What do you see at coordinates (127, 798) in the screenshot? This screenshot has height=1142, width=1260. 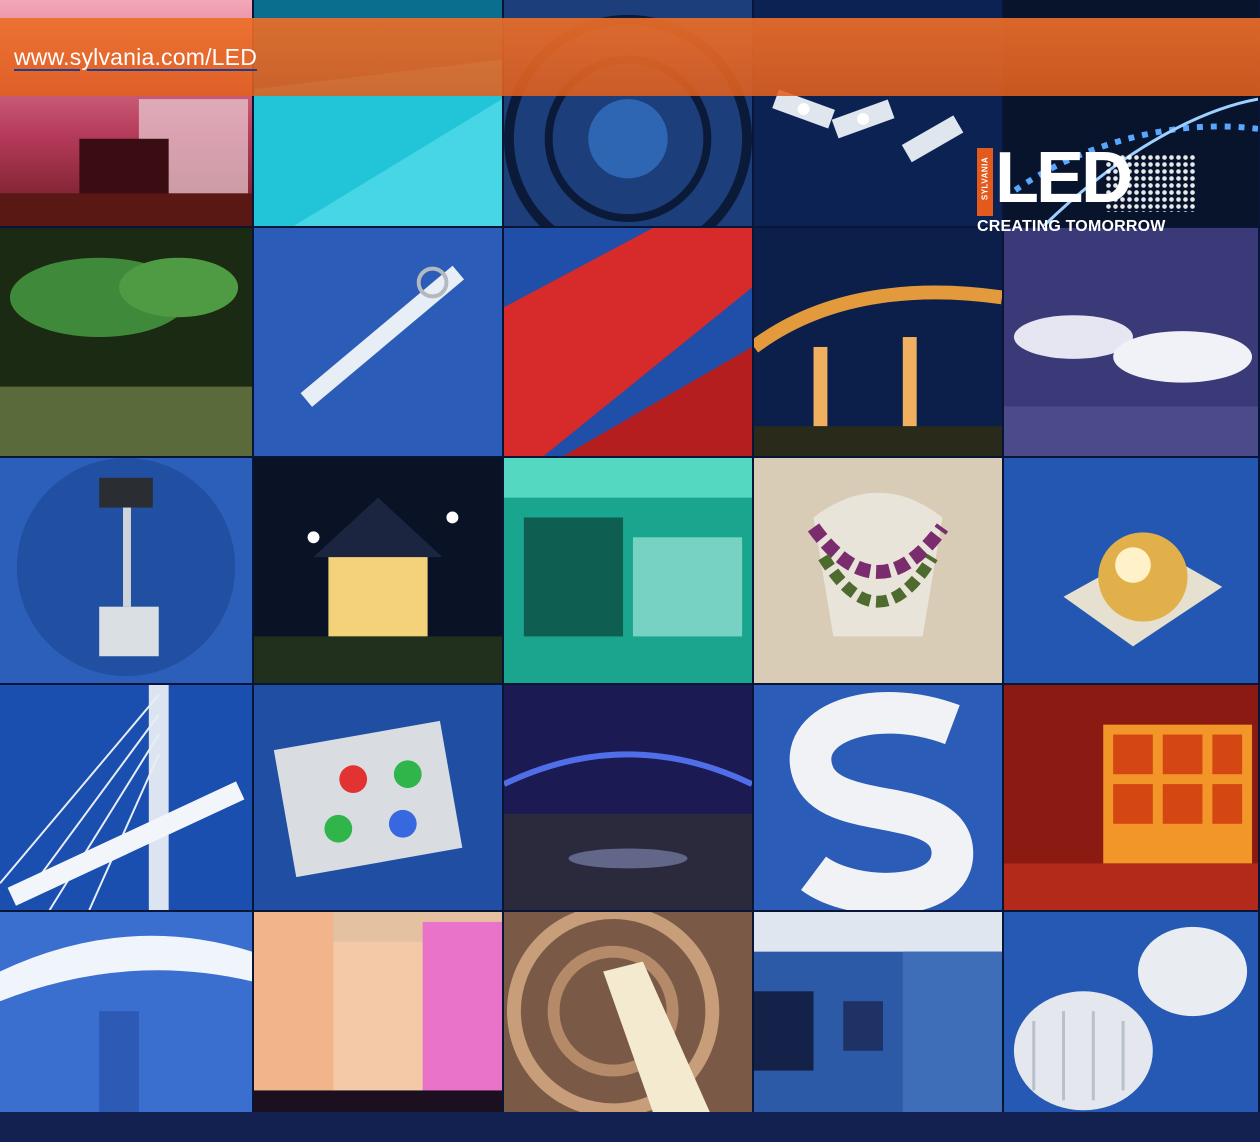 I see `photo-cable-stayed-bridge` at bounding box center [127, 798].